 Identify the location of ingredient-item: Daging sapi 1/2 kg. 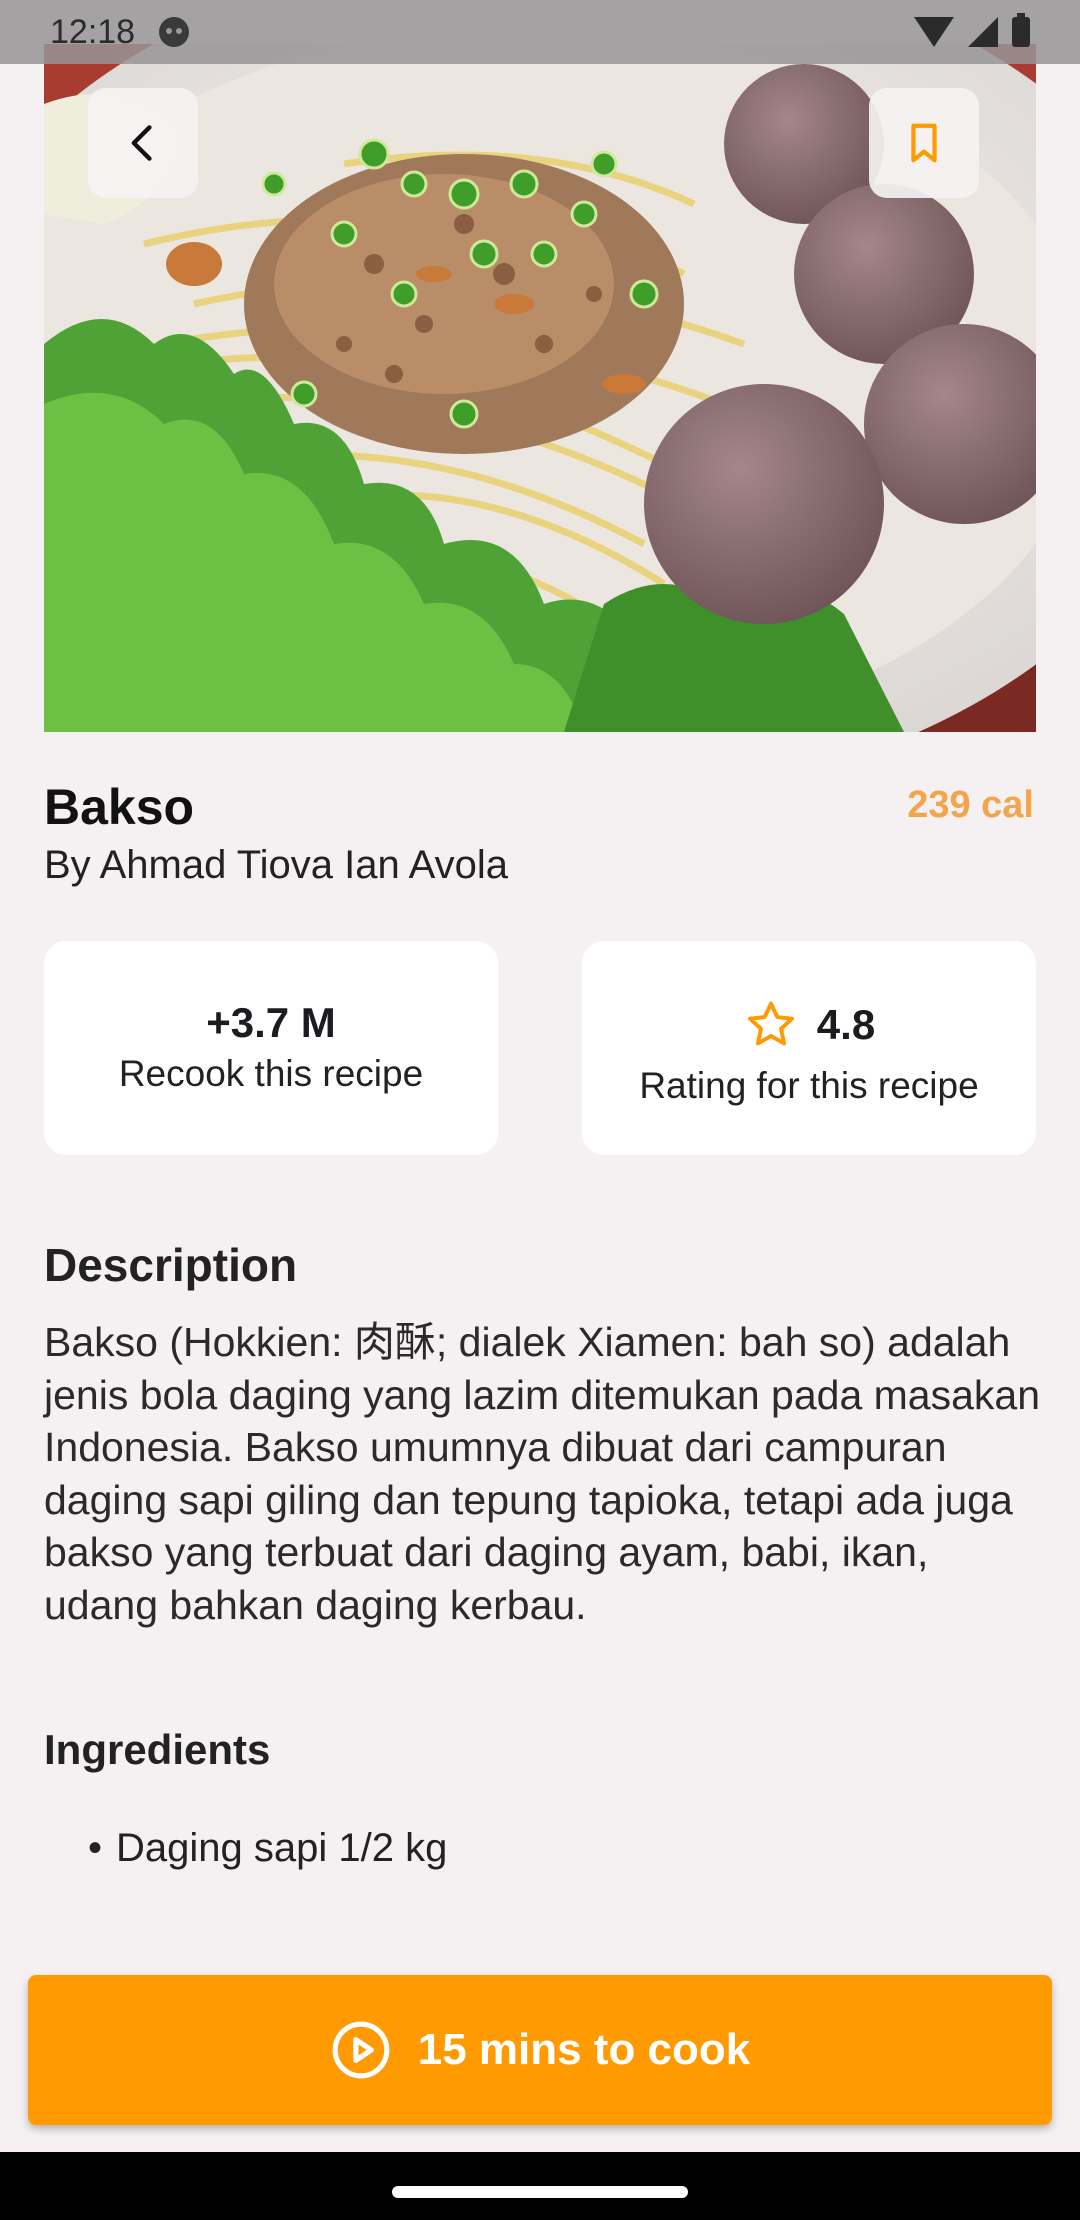
(267, 1848).